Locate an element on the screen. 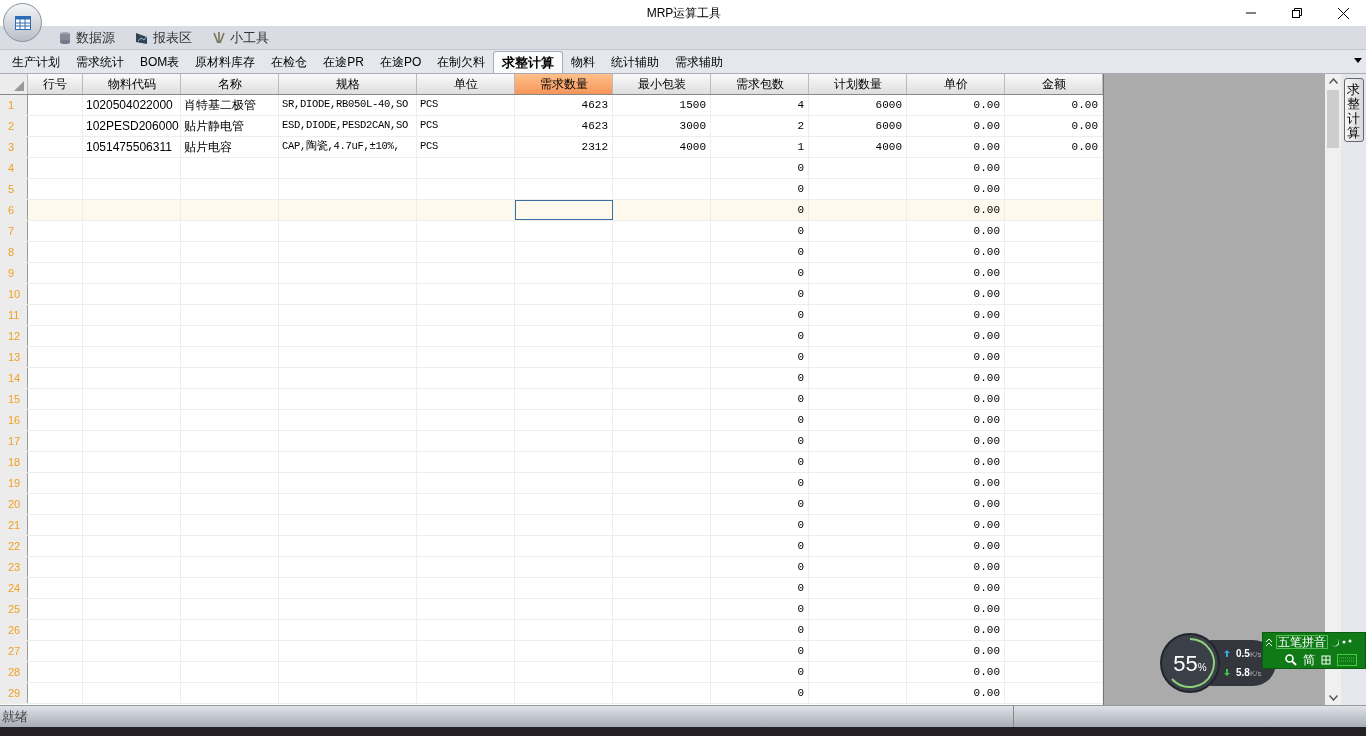 Image resolution: width=1366 pixels, height=736 pixels. row-number: 23 is located at coordinates (14, 567).